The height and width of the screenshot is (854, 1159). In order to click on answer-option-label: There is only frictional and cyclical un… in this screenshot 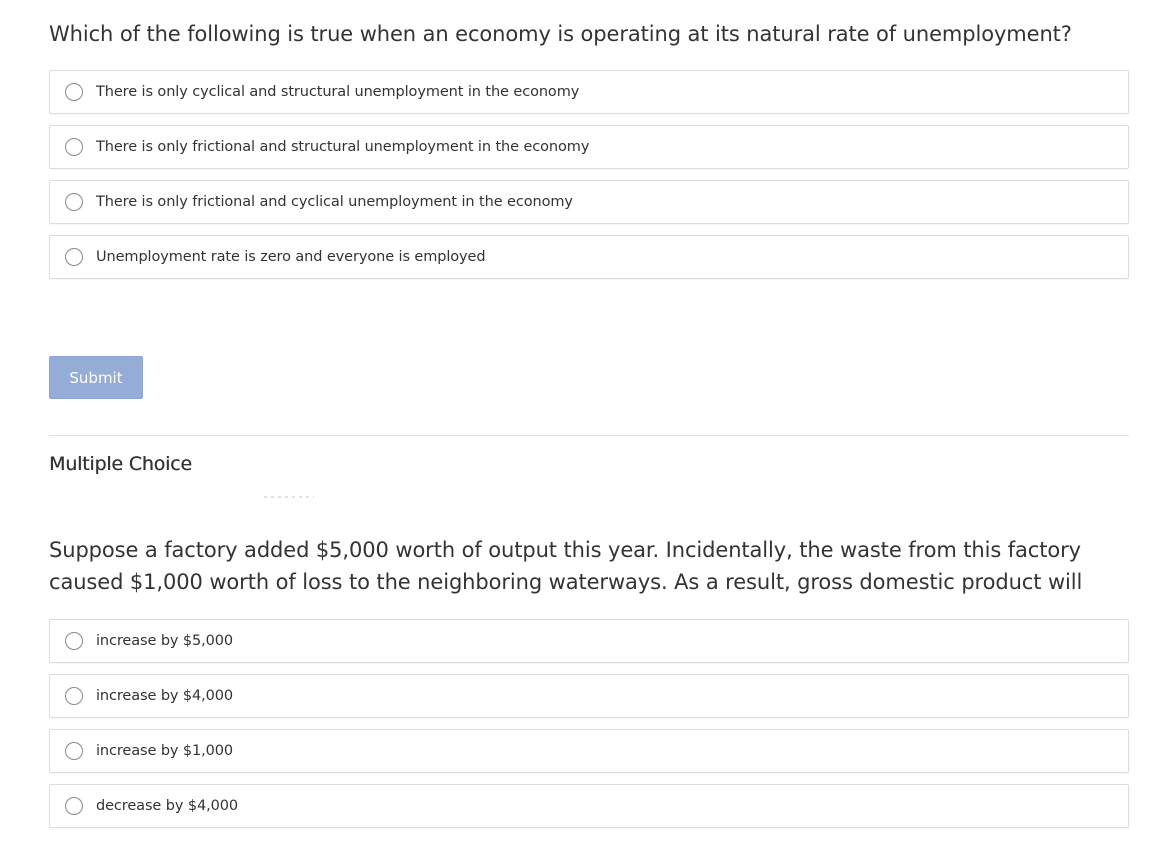, I will do `click(334, 202)`.